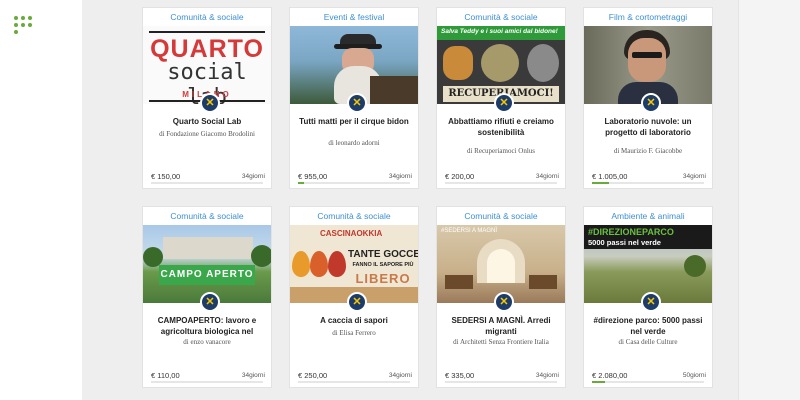 The width and height of the screenshot is (800, 400). What do you see at coordinates (383, 254) in the screenshot?
I see `image-text: TANTE GOCCE` at bounding box center [383, 254].